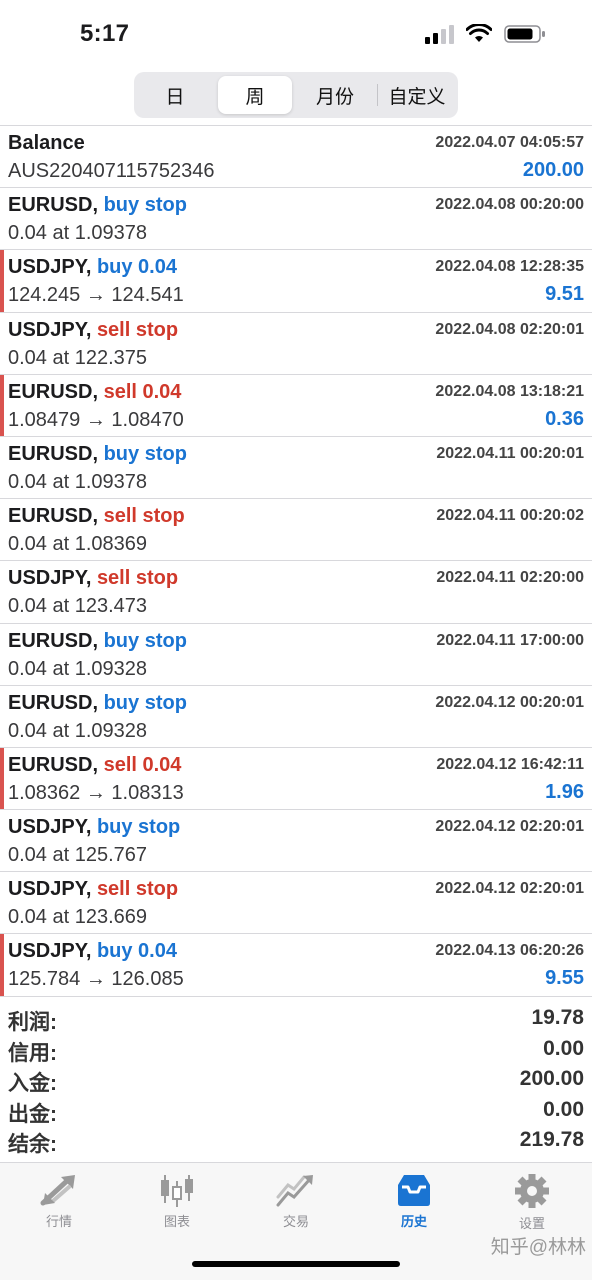 The image size is (592, 1280). What do you see at coordinates (78, 357) in the screenshot?
I see `row-detail: 0.04 at 122.375` at bounding box center [78, 357].